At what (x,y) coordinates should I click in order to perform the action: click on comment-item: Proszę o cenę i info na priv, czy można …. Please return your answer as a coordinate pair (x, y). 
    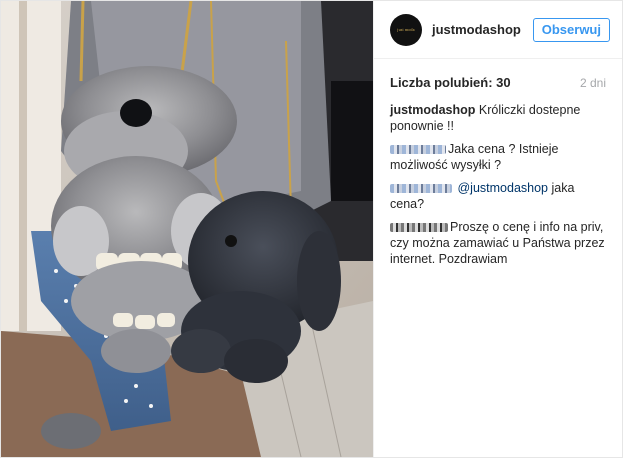
    Looking at the image, I should click on (498, 243).